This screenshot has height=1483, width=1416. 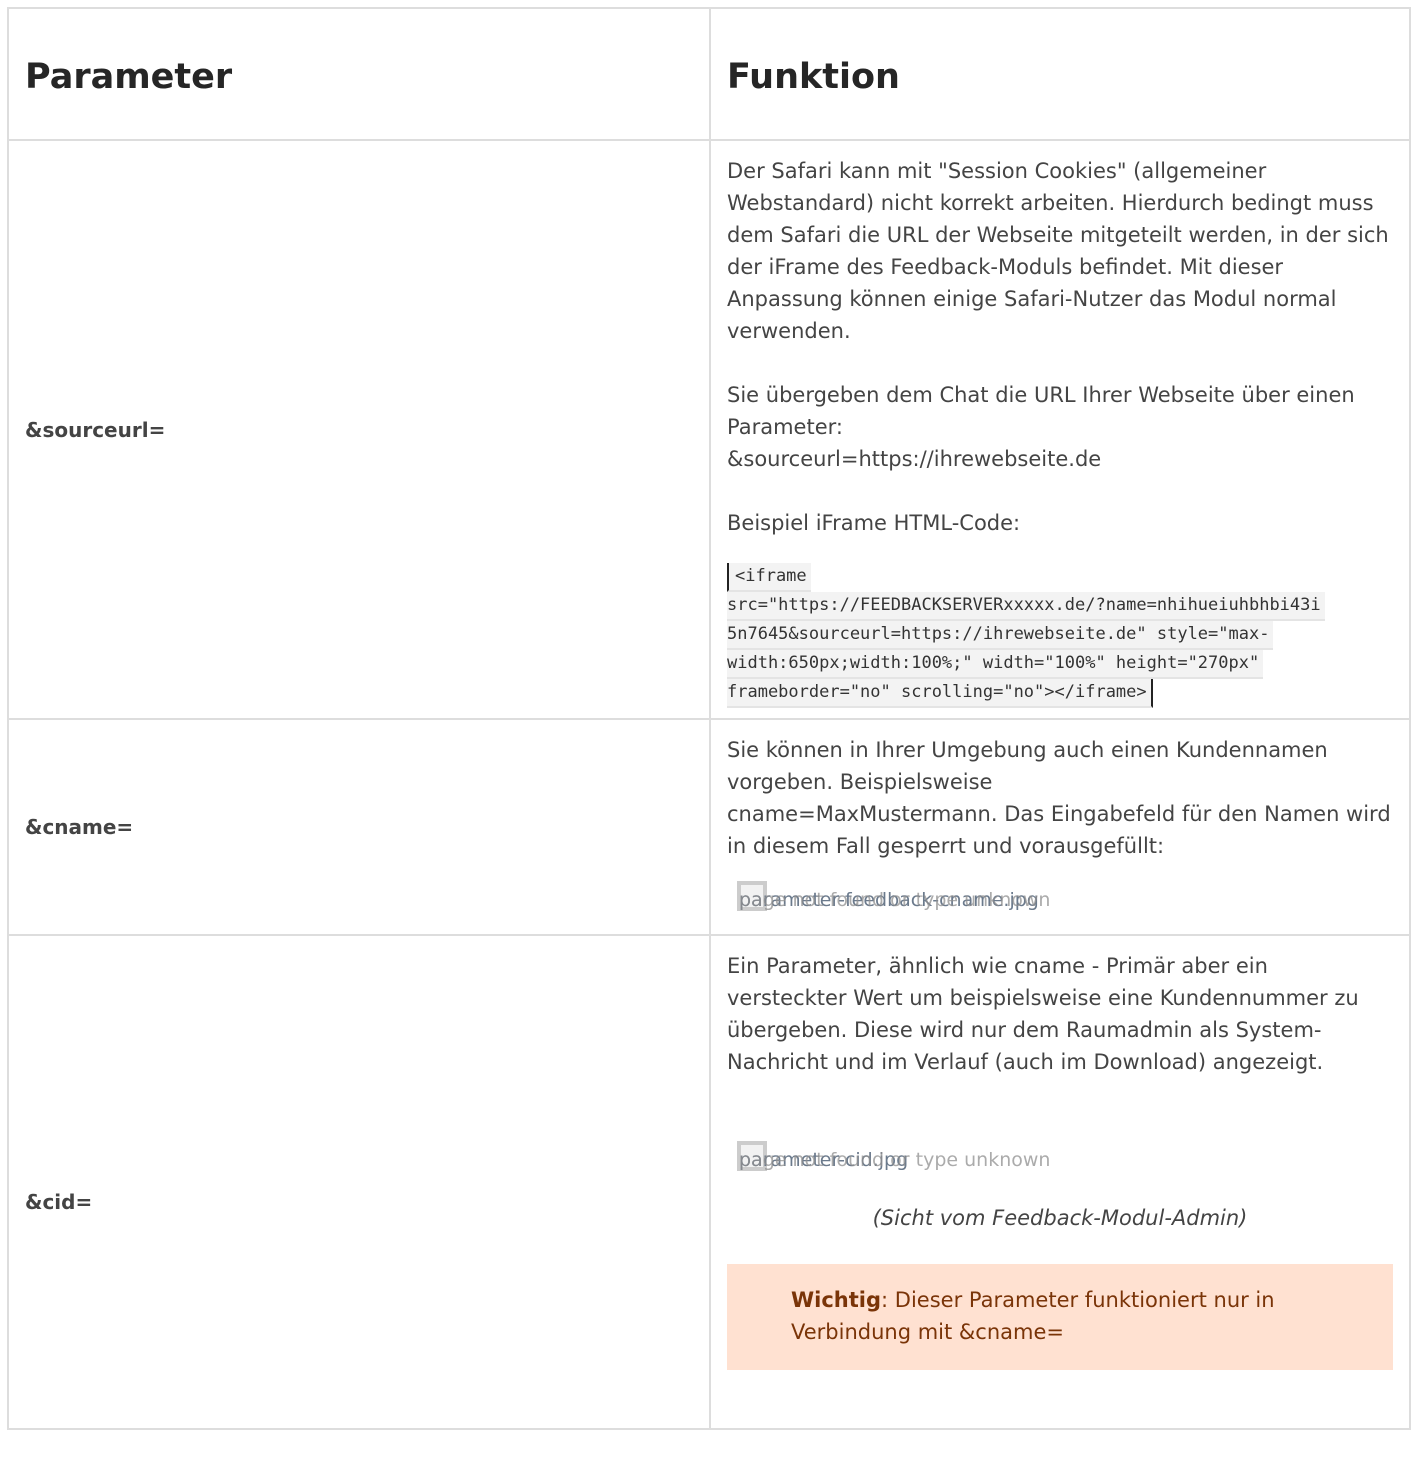 What do you see at coordinates (1060, 74) in the screenshot?
I see `header-function: Funktion` at bounding box center [1060, 74].